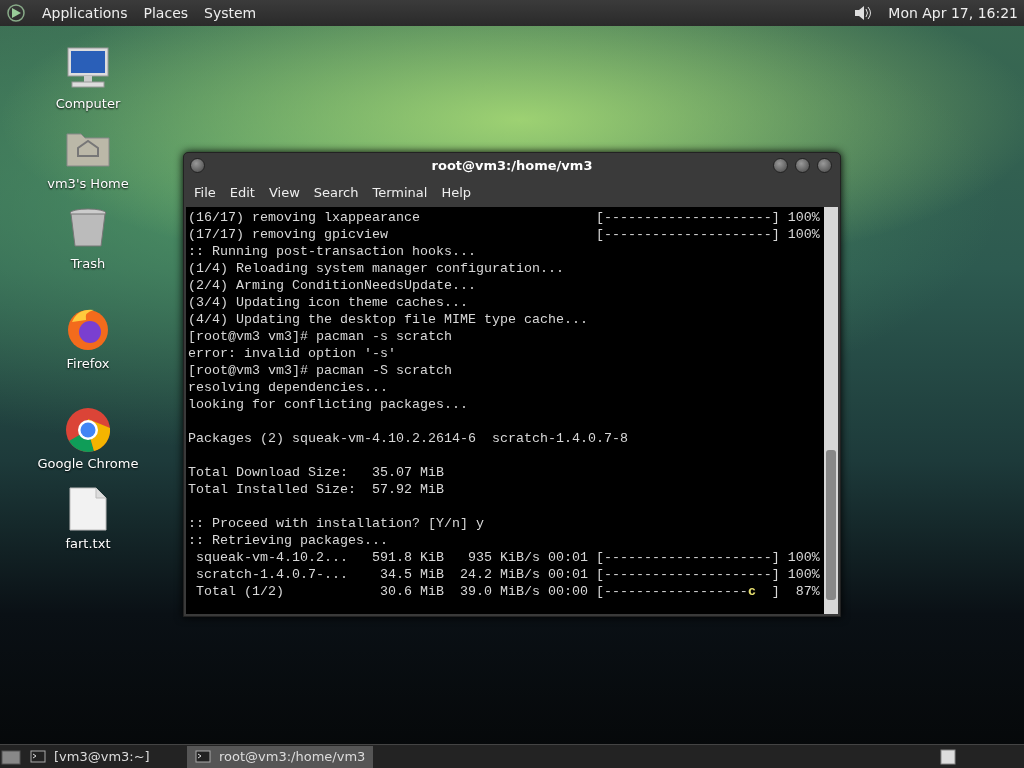 This screenshot has height=768, width=1024. What do you see at coordinates (88, 184) in the screenshot?
I see `icon-label: vm3's Home` at bounding box center [88, 184].